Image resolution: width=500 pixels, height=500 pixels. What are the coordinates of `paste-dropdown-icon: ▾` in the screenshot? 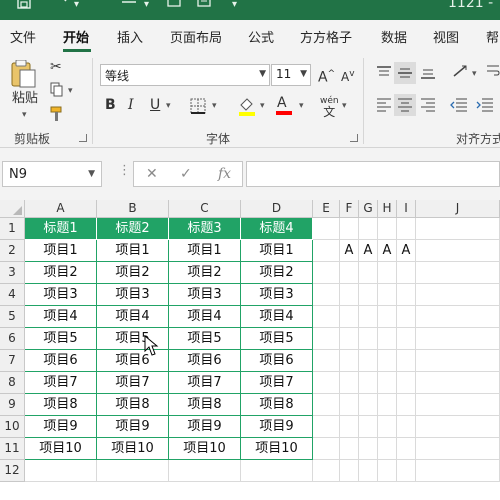 It's located at (24, 115).